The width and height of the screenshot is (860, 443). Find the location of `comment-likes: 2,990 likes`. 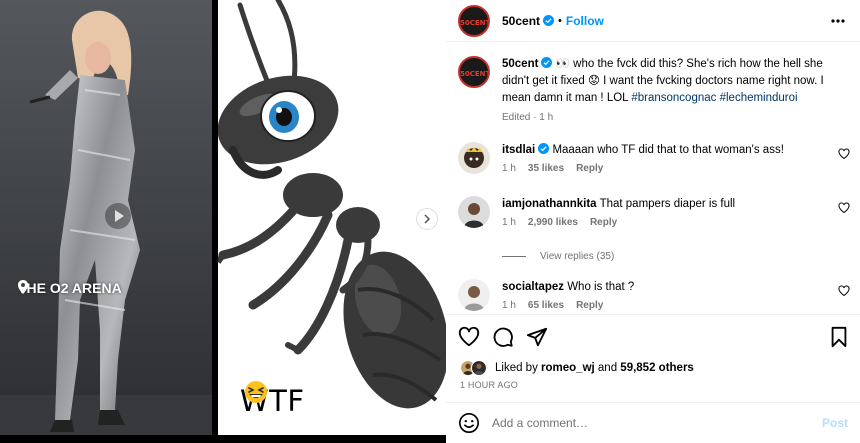

comment-likes: 2,990 likes is located at coordinates (553, 222).